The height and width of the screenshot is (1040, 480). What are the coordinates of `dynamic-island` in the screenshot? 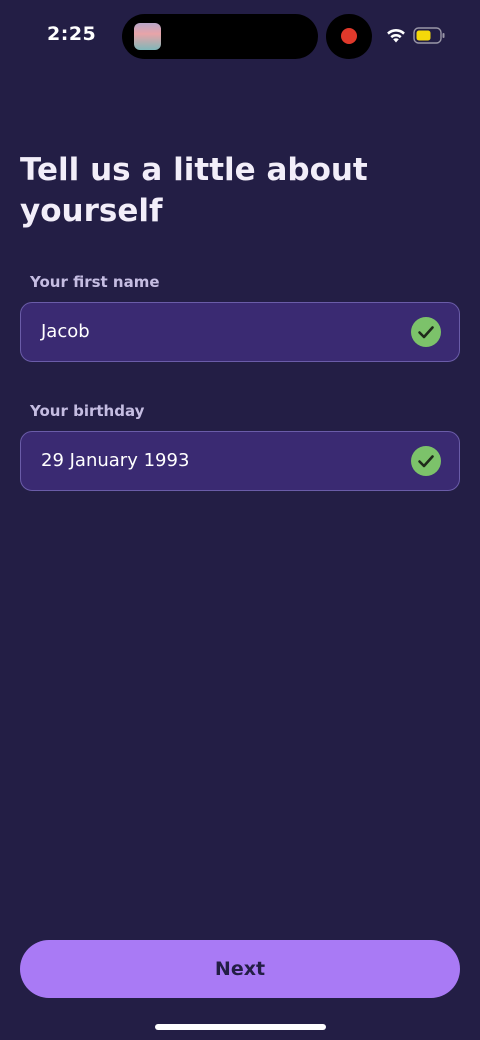 It's located at (220, 36).